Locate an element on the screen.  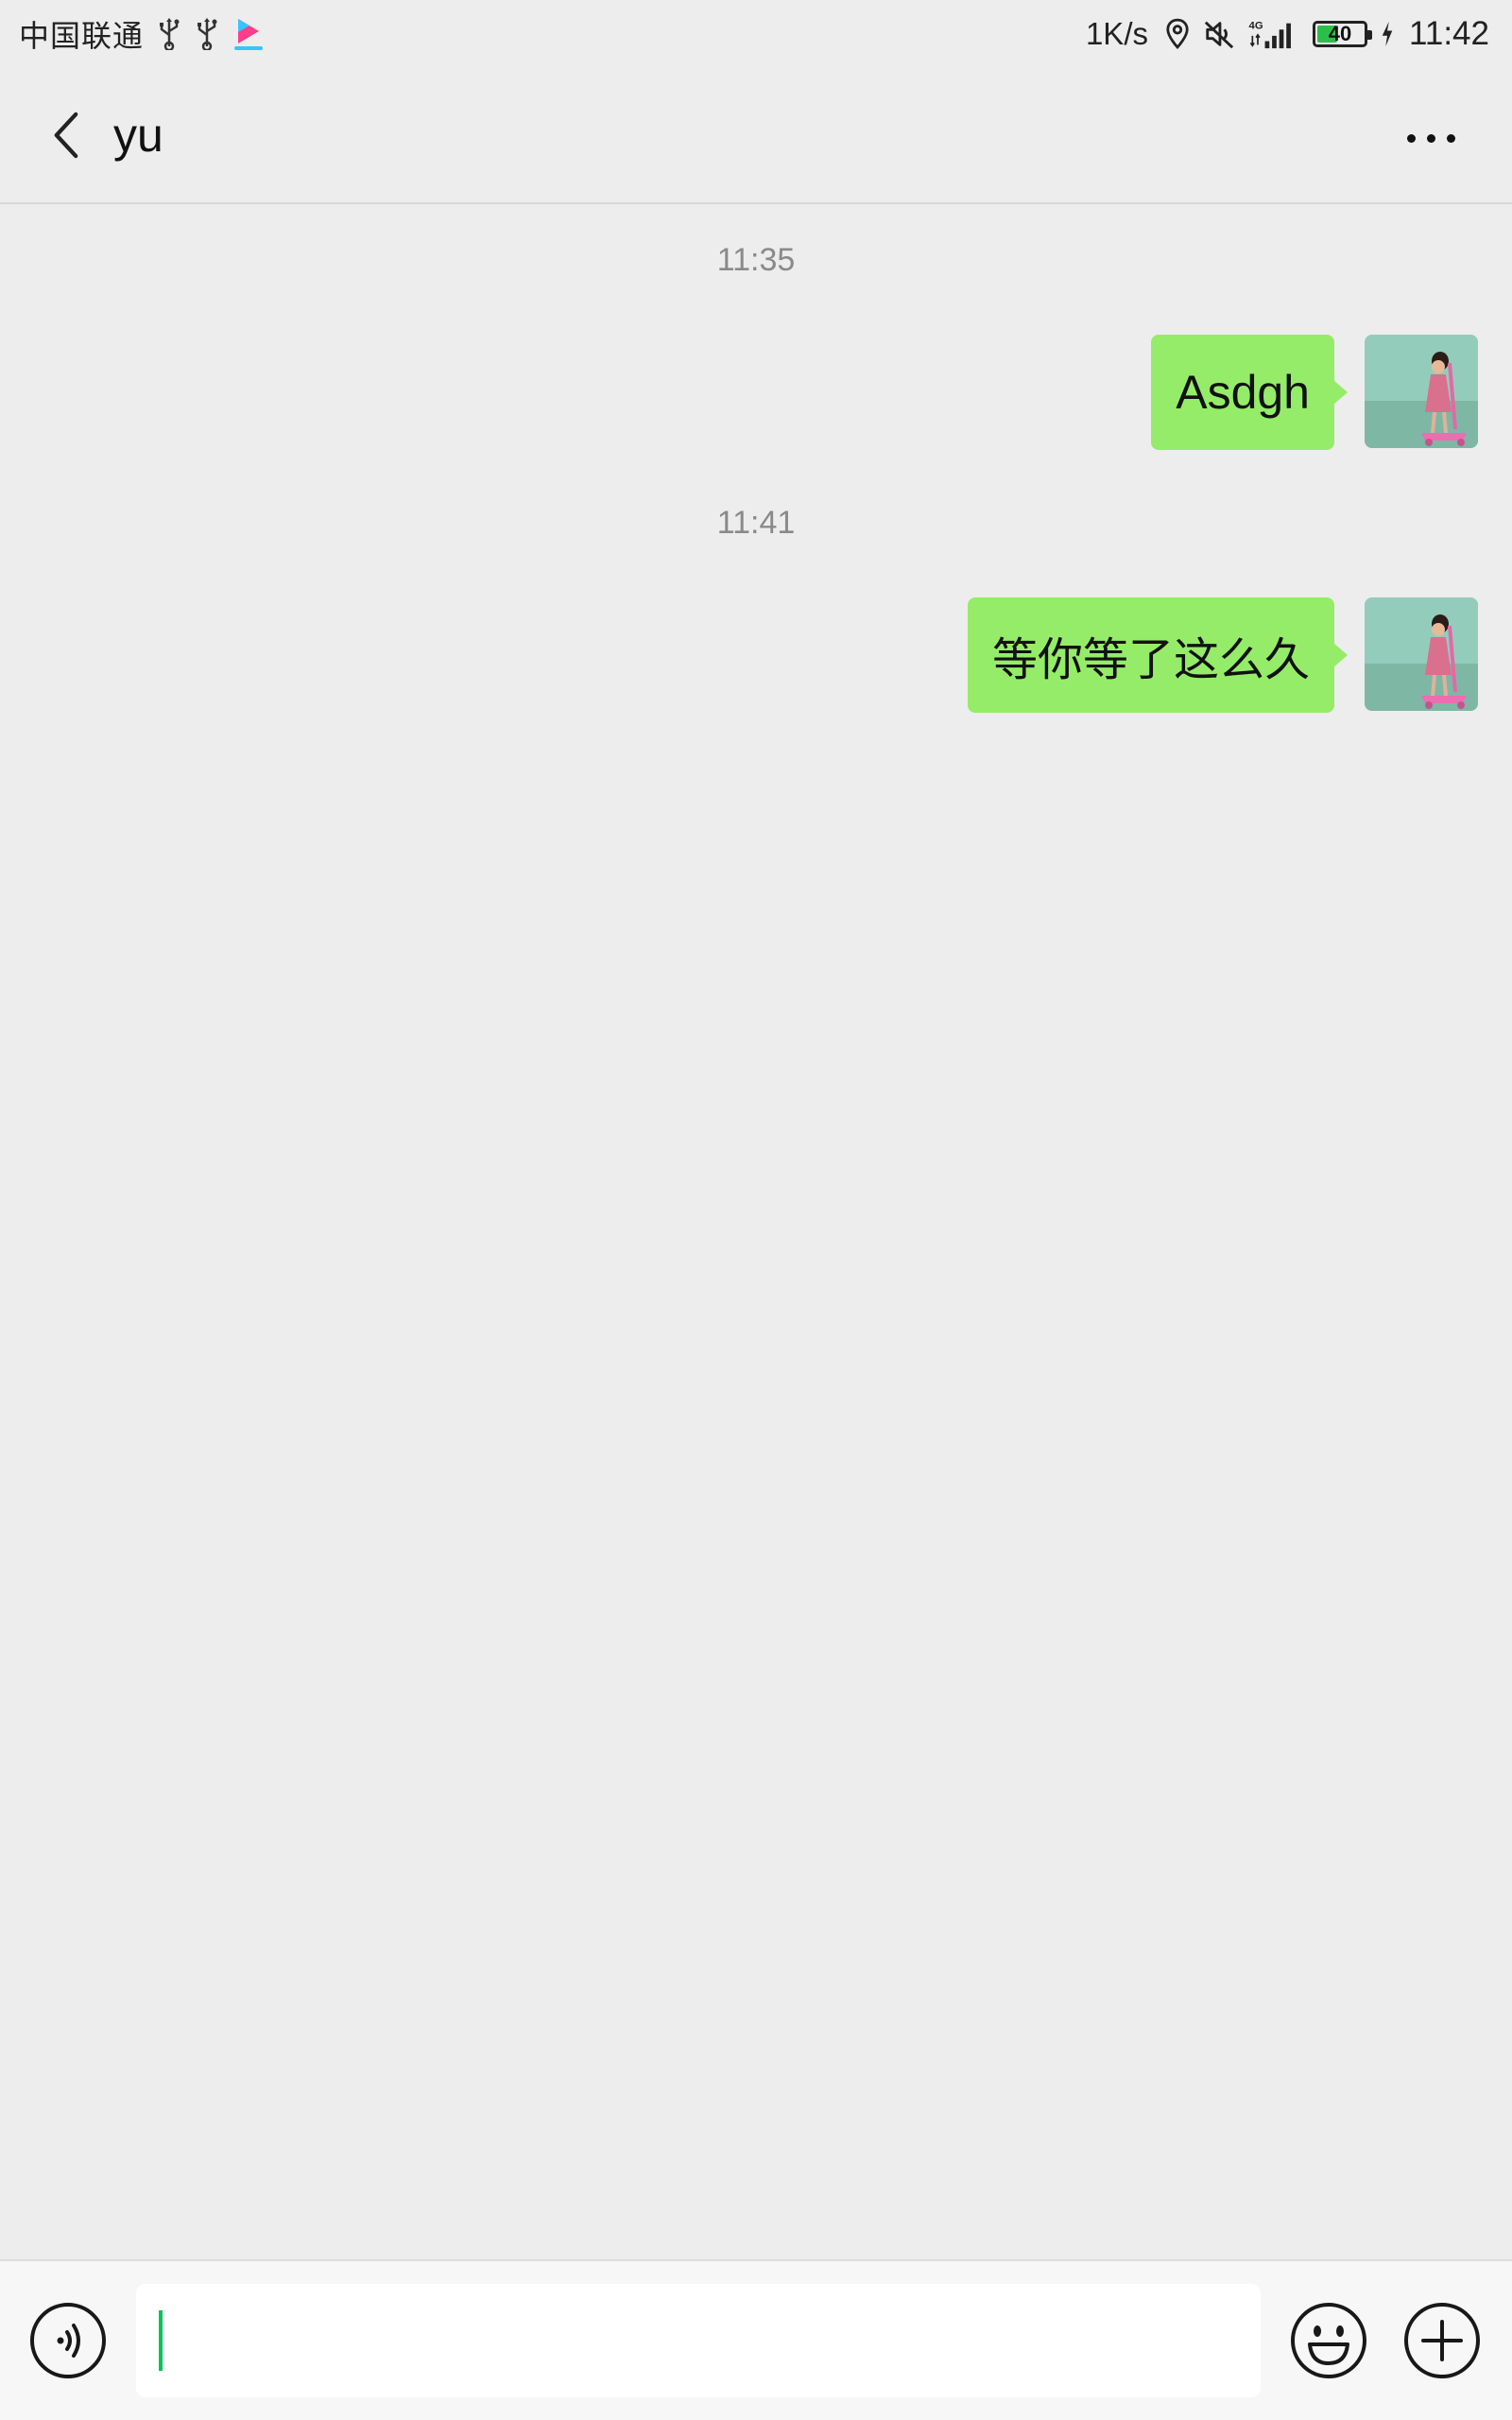
chat-header: yu is located at coordinates (756, 136).